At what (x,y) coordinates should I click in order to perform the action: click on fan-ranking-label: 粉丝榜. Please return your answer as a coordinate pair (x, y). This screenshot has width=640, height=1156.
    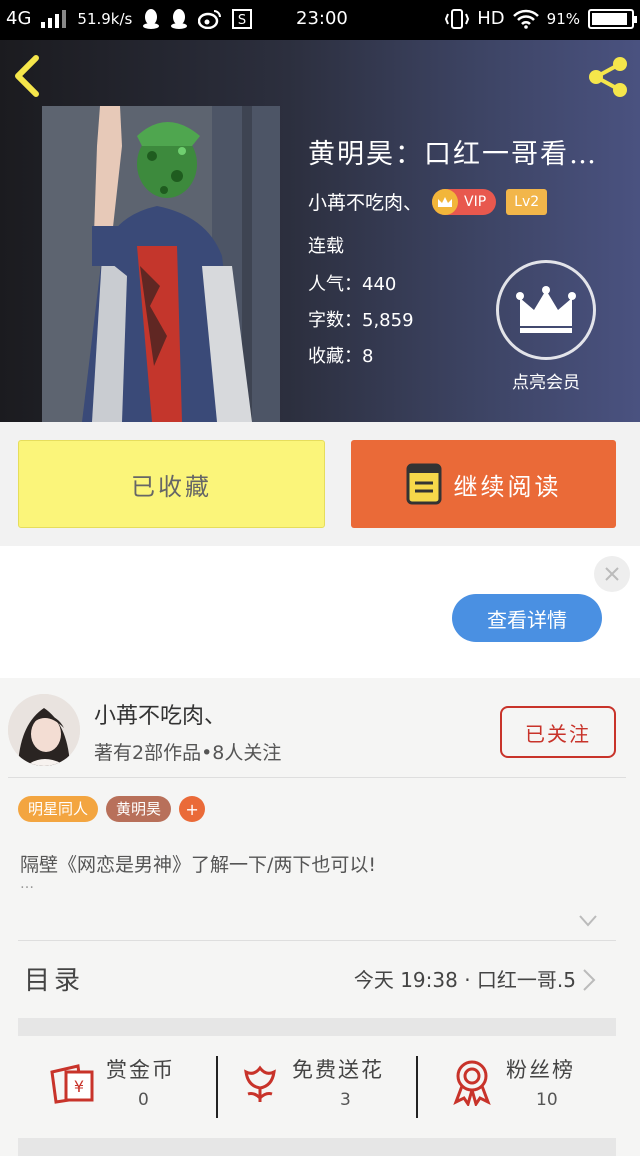
    Looking at the image, I should click on (540, 1070).